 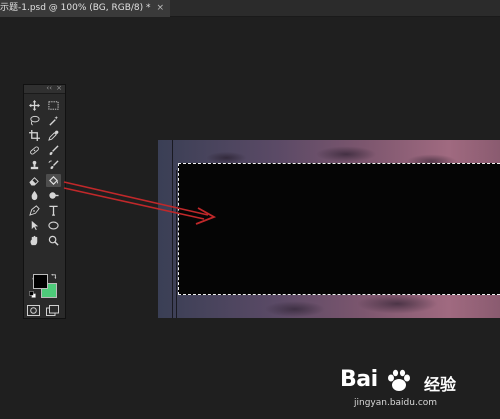 I want to click on dodge-tool, so click(x=53, y=195).